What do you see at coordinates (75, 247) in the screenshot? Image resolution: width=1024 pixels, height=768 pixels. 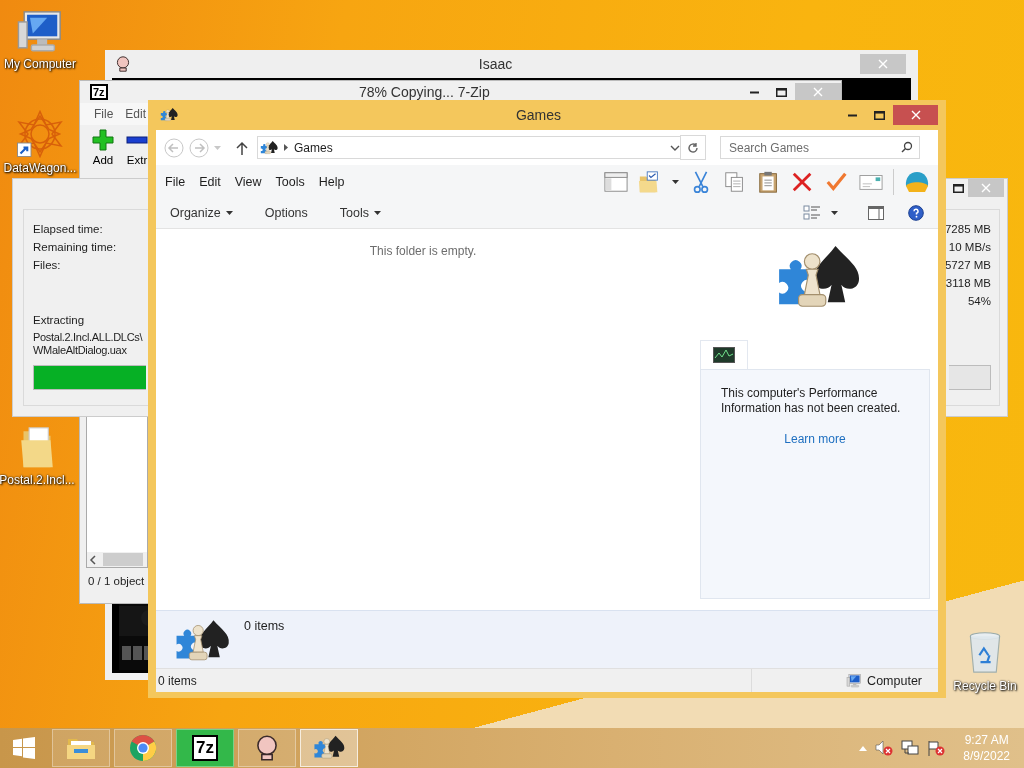 I see `field-label: Remaining time:` at bounding box center [75, 247].